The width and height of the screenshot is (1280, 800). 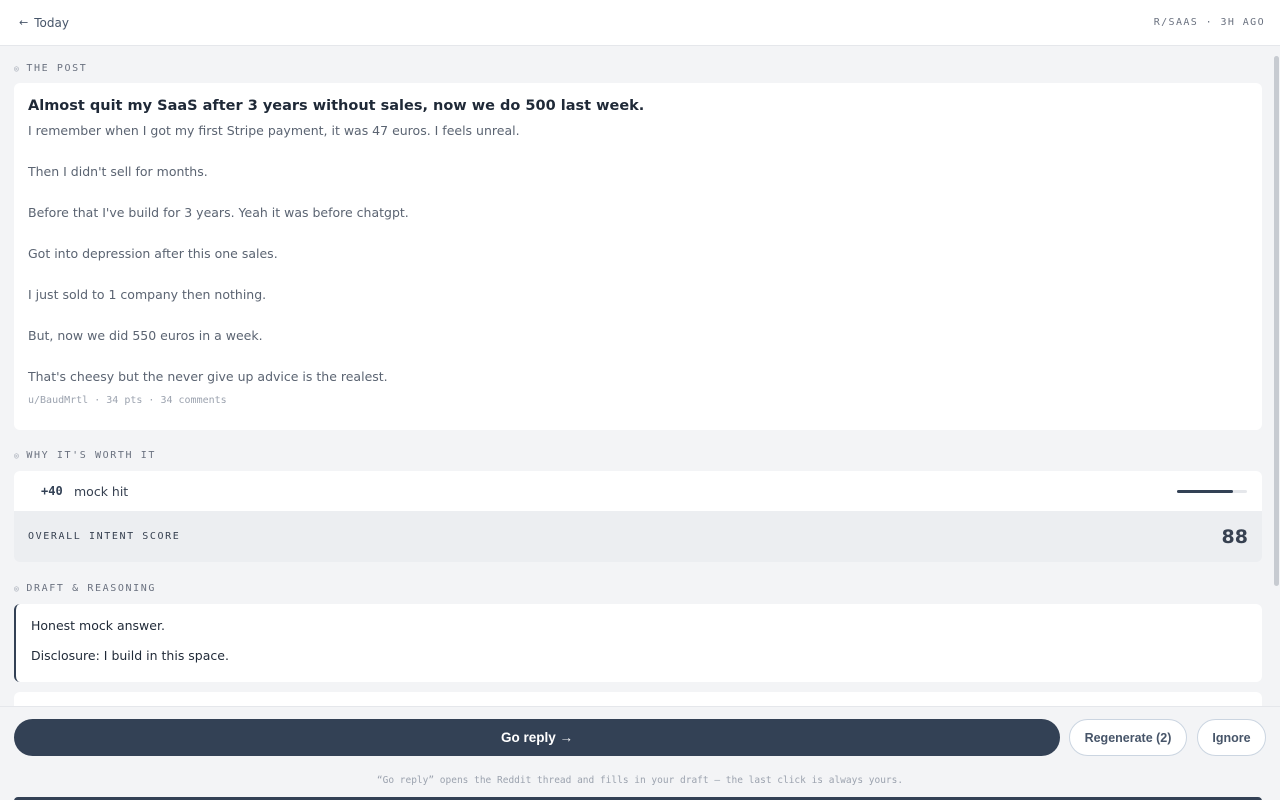 I want to click on post-meta: u/BaudMrtl · 34 pts · 34 comments, so click(x=127, y=400).